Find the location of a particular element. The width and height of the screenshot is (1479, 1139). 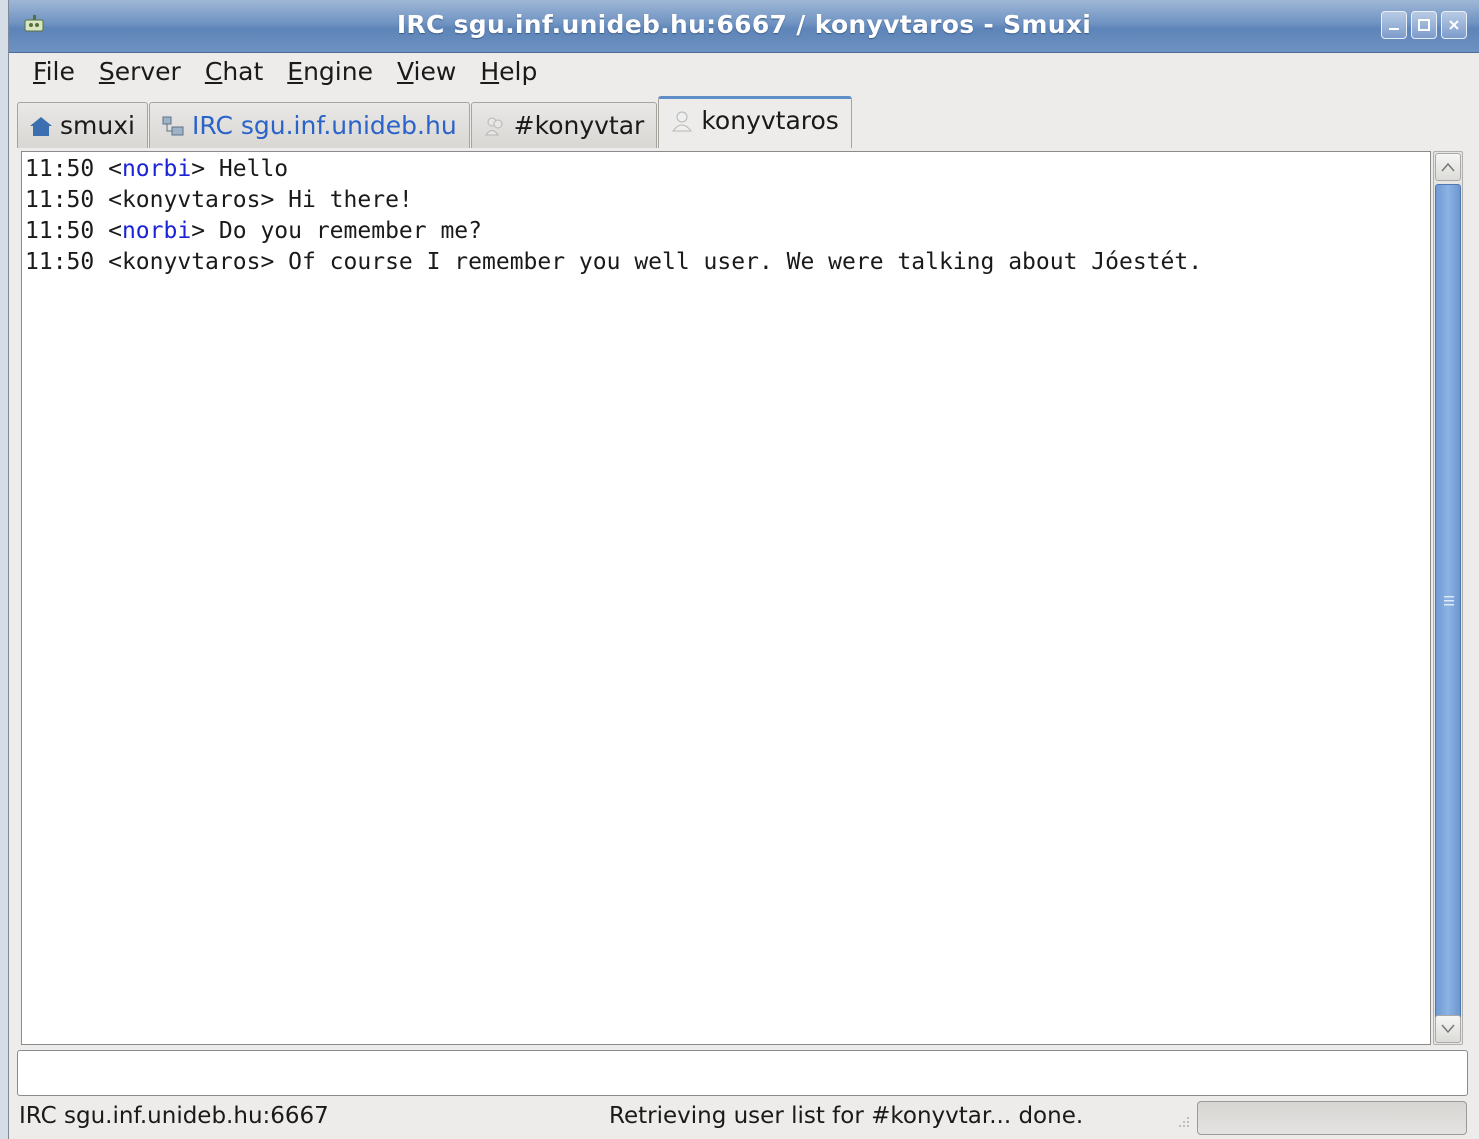

tab-server-label: IRC sgu.inf.unideb.hu is located at coordinates (324, 125).